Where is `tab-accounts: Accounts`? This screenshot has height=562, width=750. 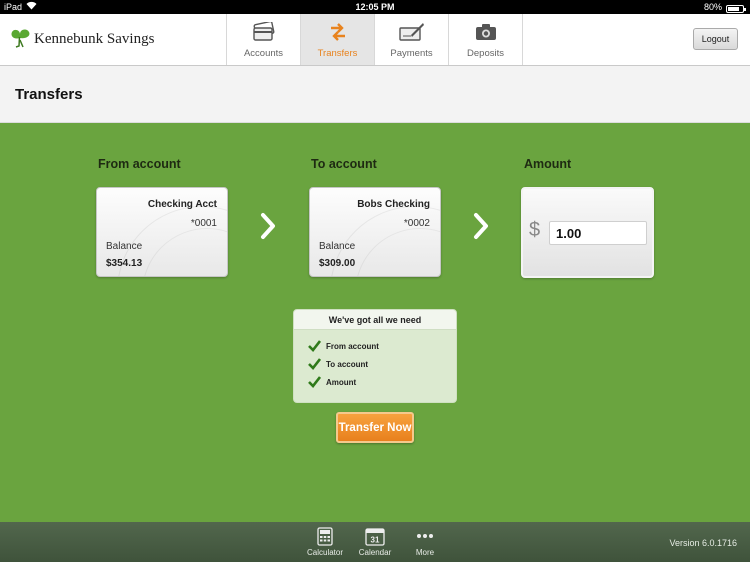 tab-accounts: Accounts is located at coordinates (264, 39).